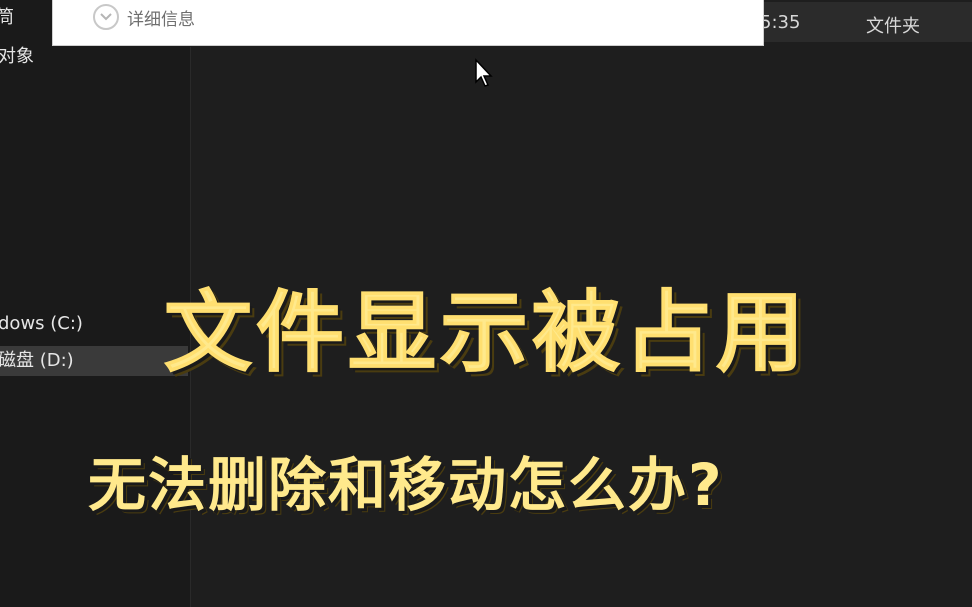 Image resolution: width=972 pixels, height=607 pixels. What do you see at coordinates (485, 333) in the screenshot?
I see `headline-text: 文件显示被占用` at bounding box center [485, 333].